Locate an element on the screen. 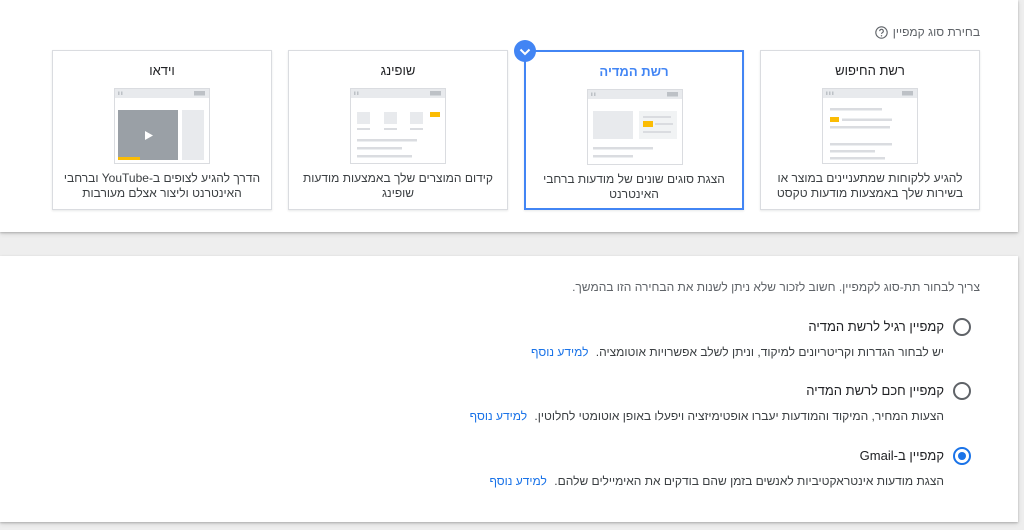 The image size is (1024, 530). option-label: קמפיין רגיל לרשת המדיה is located at coordinates (876, 327).